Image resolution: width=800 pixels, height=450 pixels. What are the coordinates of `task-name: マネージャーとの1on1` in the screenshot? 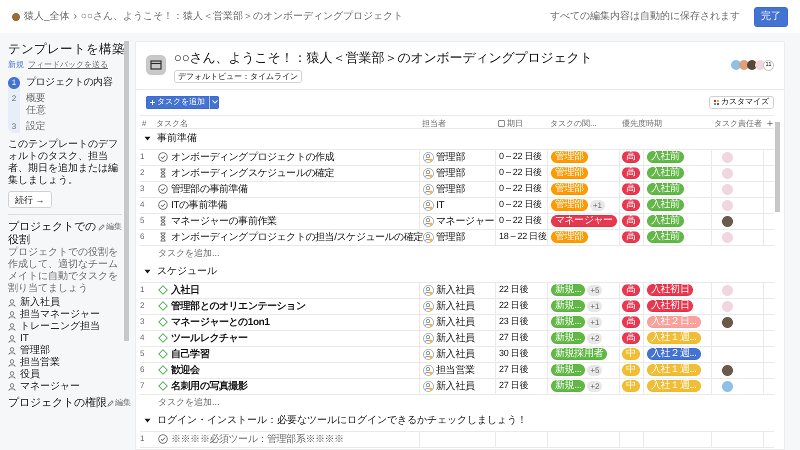 It's located at (220, 322).